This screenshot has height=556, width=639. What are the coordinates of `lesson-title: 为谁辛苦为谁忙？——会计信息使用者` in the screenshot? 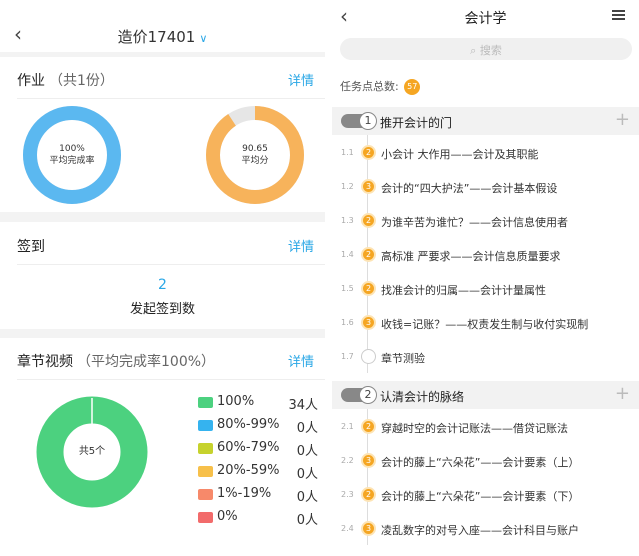 It's located at (474, 222).